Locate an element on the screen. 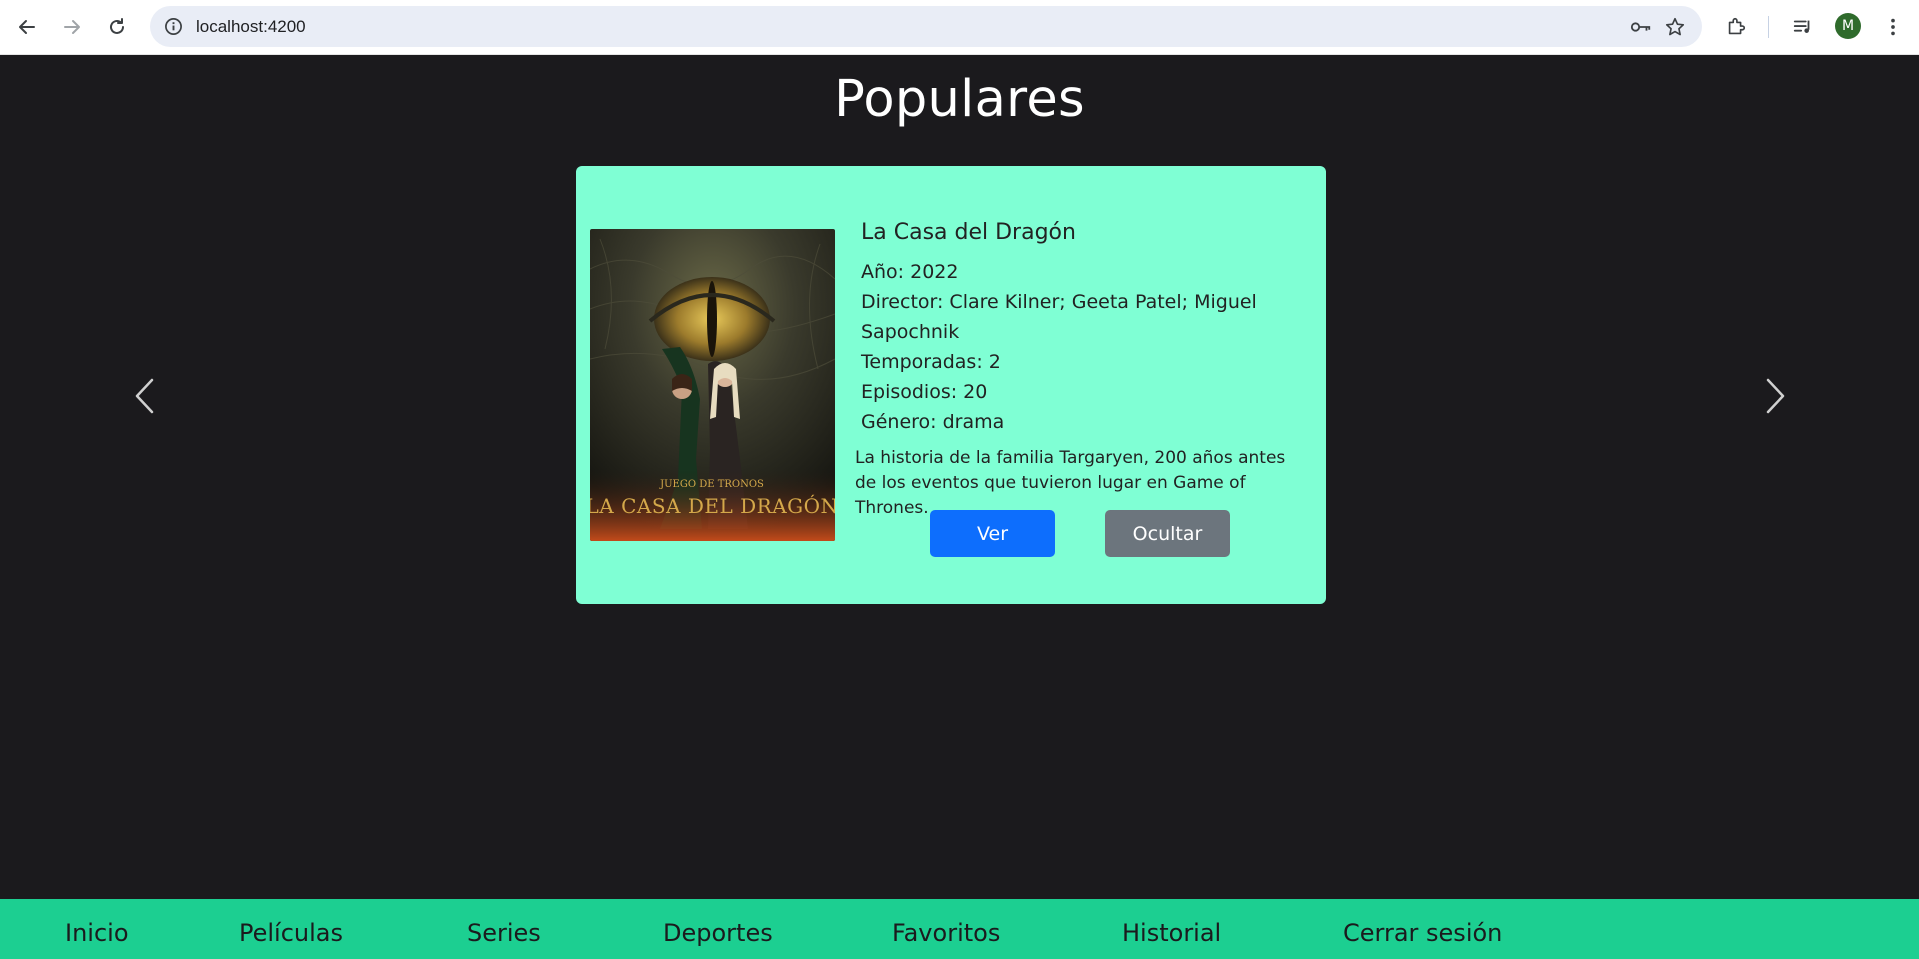  browser-toolbar: localhost:4200 M is located at coordinates (959, 27).